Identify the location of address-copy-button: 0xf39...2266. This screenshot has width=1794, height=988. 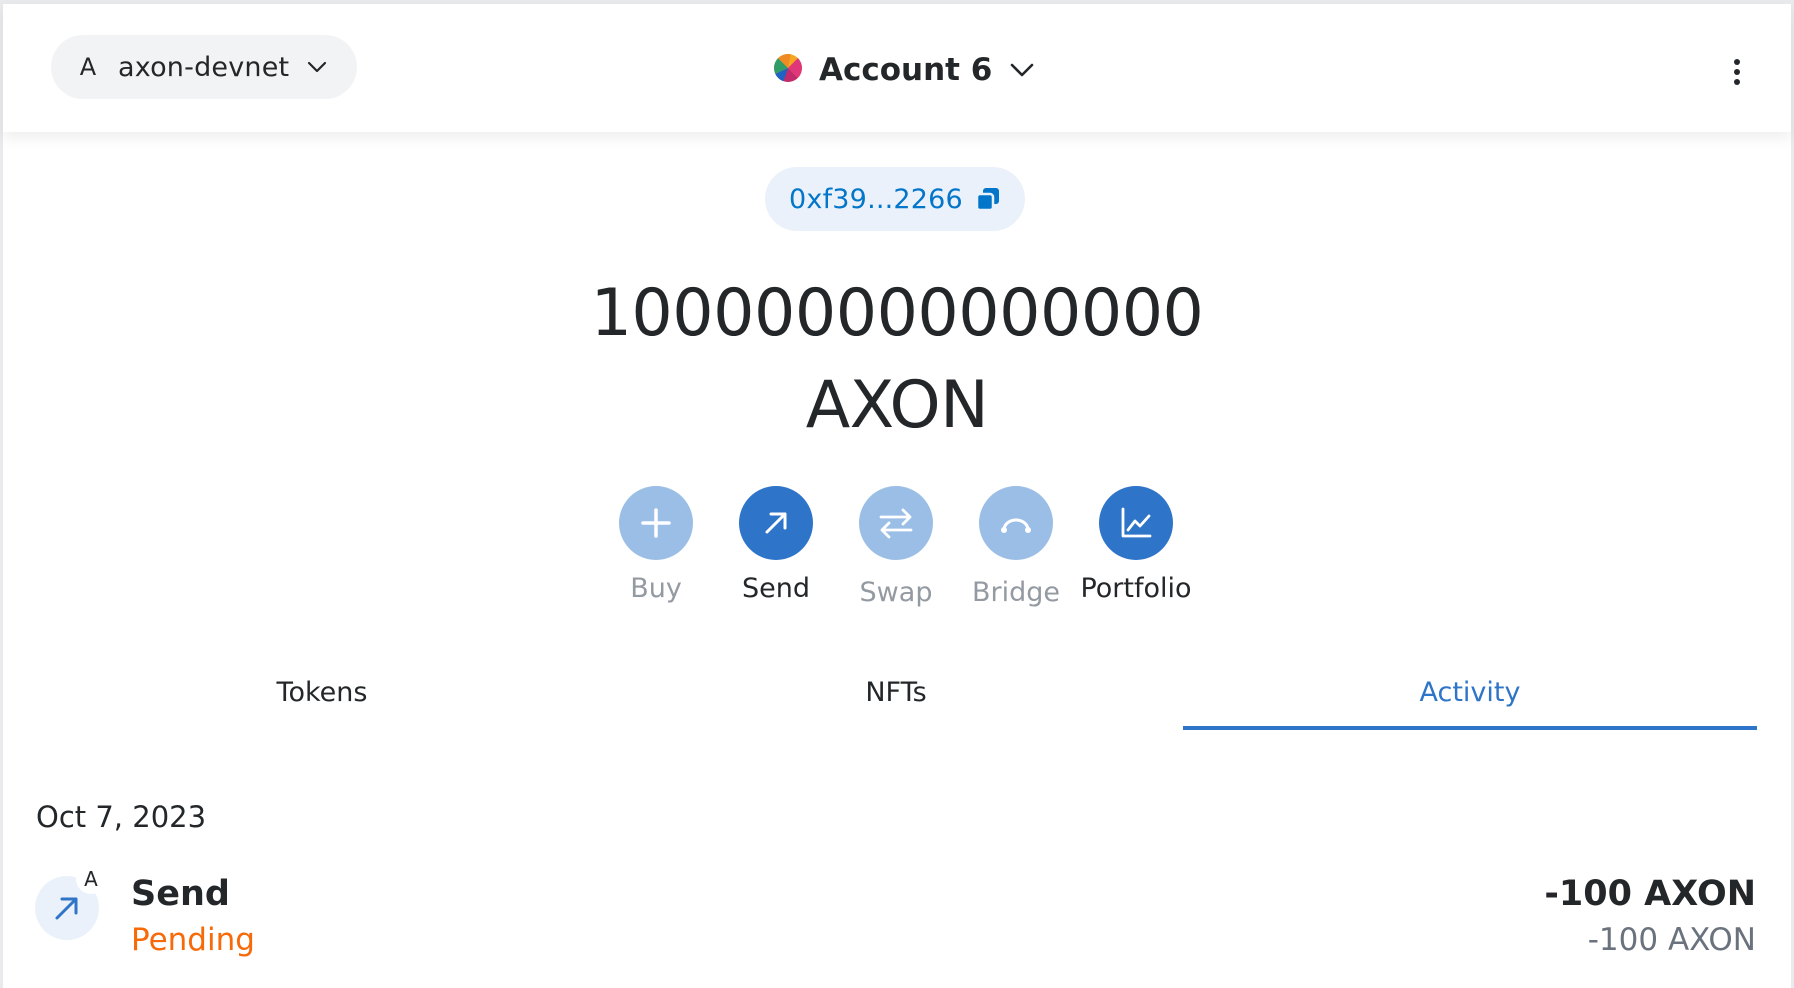
(895, 199).